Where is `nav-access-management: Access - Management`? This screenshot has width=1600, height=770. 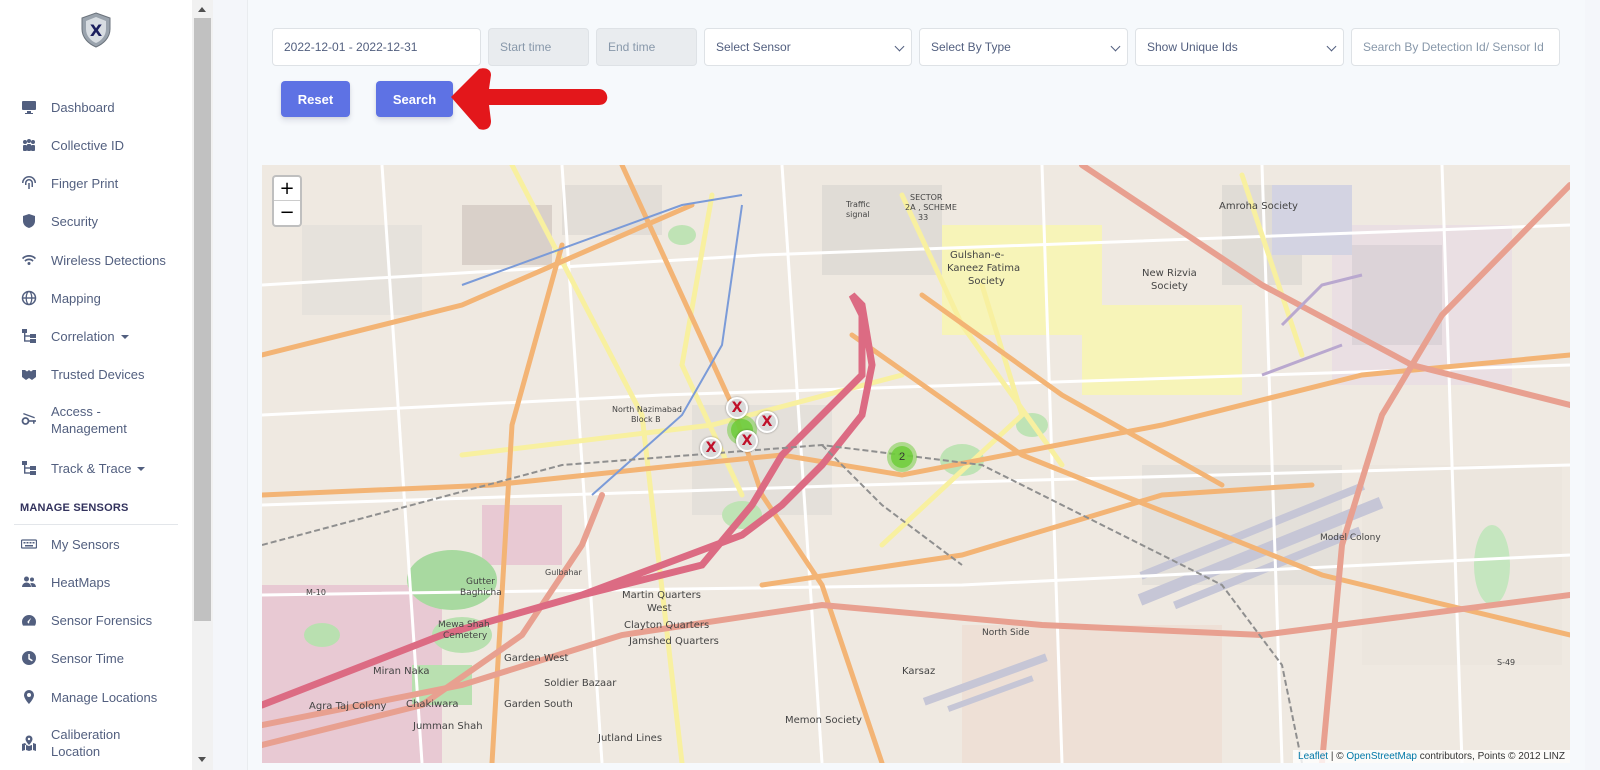
nav-access-management: Access - Management is located at coordinates (96, 421).